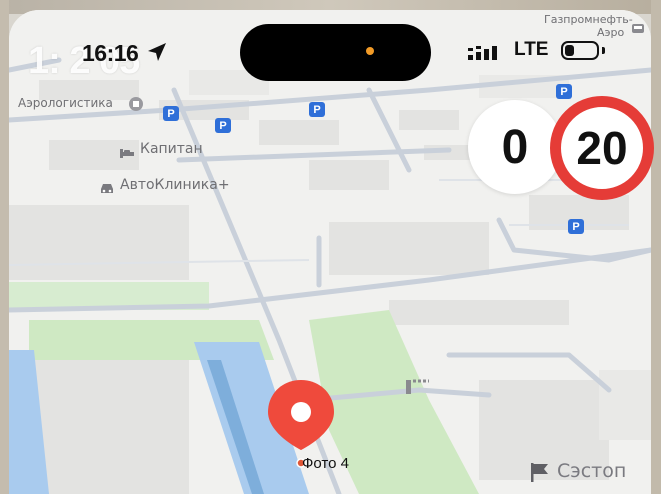 This screenshot has height=494, width=661. What do you see at coordinates (540, 474) in the screenshot?
I see `flag-icon` at bounding box center [540, 474].